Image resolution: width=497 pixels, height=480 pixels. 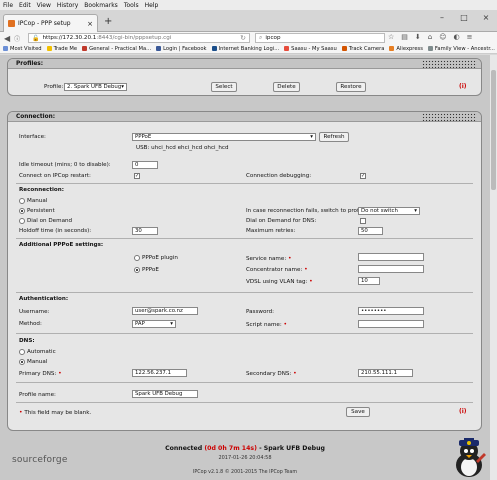 What do you see at coordinates (363, 176) in the screenshot?
I see `debug-checkbox: ✓` at bounding box center [363, 176].